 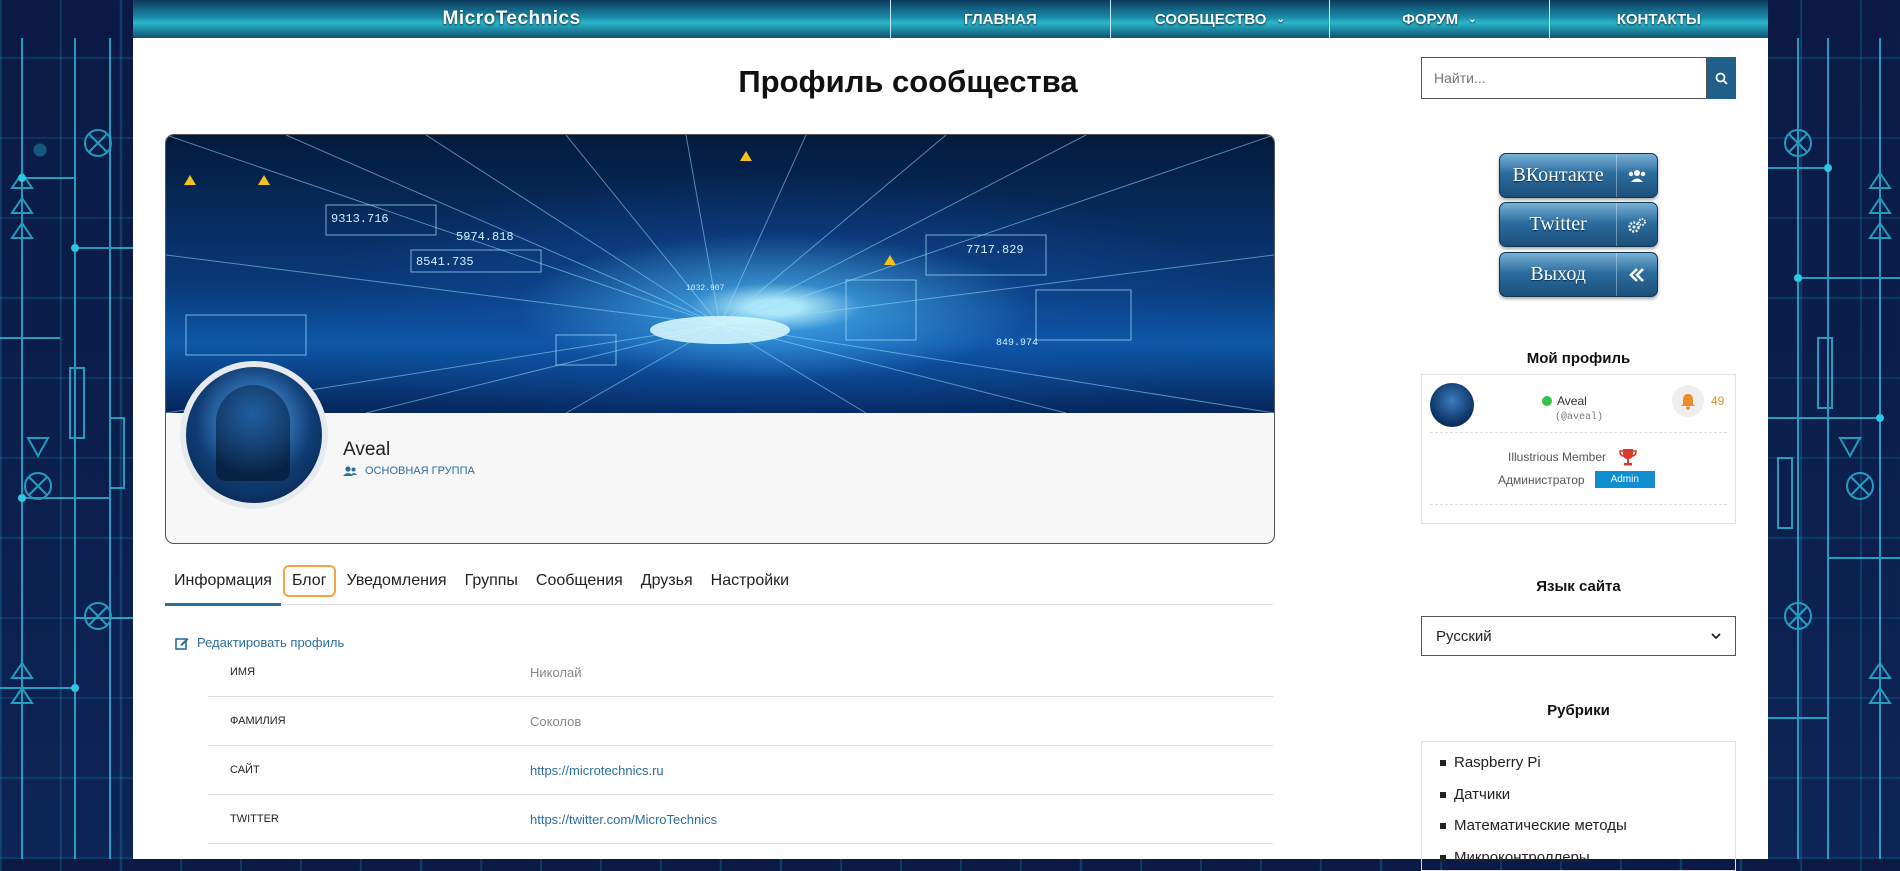 What do you see at coordinates (556, 721) in the screenshot?
I see `field-value: Соколов` at bounding box center [556, 721].